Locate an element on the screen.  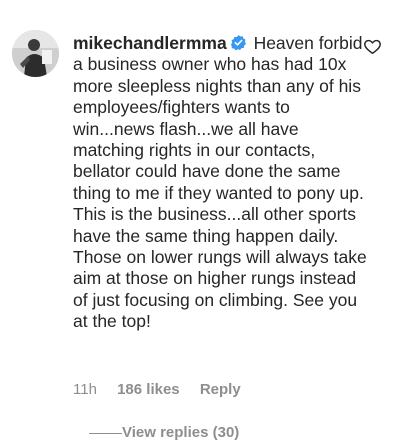
avatar is located at coordinates (35, 53).